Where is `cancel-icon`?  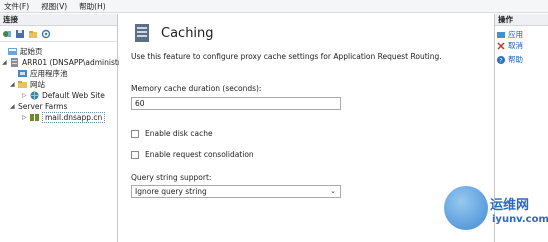
cancel-icon is located at coordinates (501, 45).